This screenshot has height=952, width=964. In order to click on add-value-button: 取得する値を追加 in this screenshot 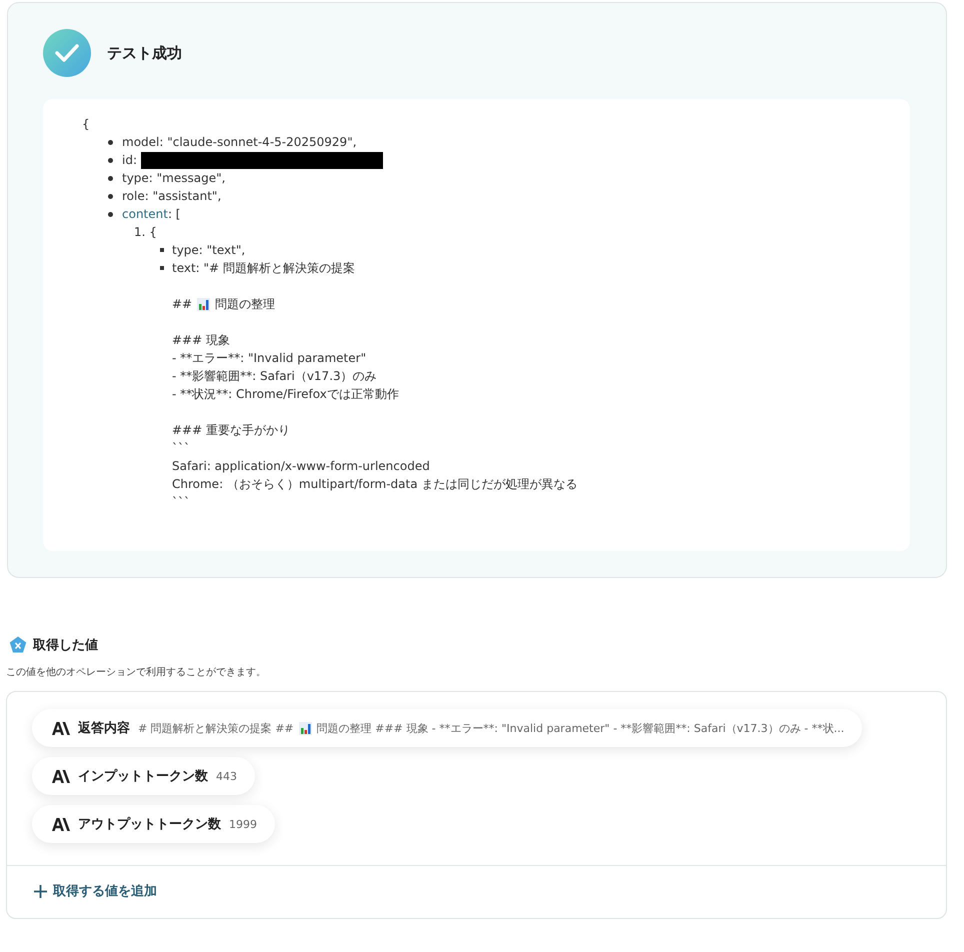, I will do `click(95, 891)`.